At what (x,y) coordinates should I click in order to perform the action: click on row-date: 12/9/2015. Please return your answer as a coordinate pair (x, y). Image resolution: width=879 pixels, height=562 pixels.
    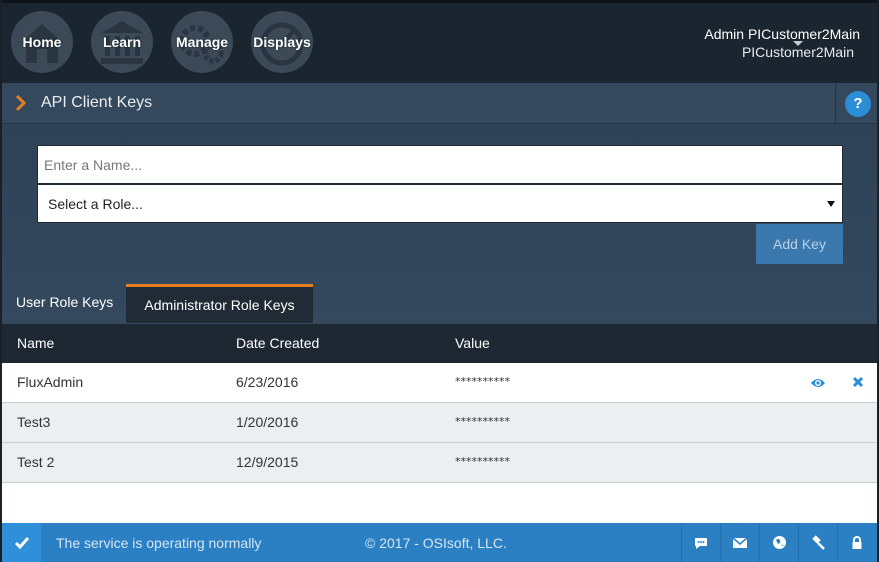
    Looking at the image, I should click on (267, 462).